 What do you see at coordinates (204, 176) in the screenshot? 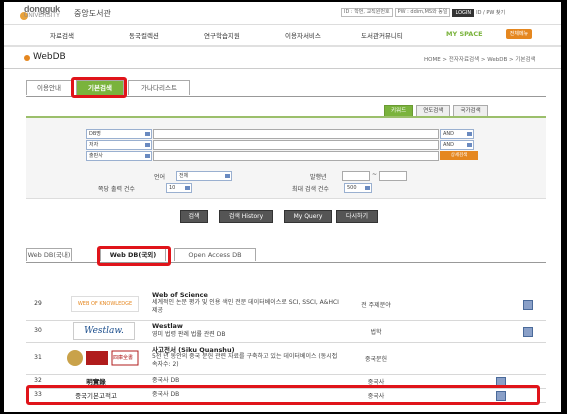
I see `language-select: 전체` at bounding box center [204, 176].